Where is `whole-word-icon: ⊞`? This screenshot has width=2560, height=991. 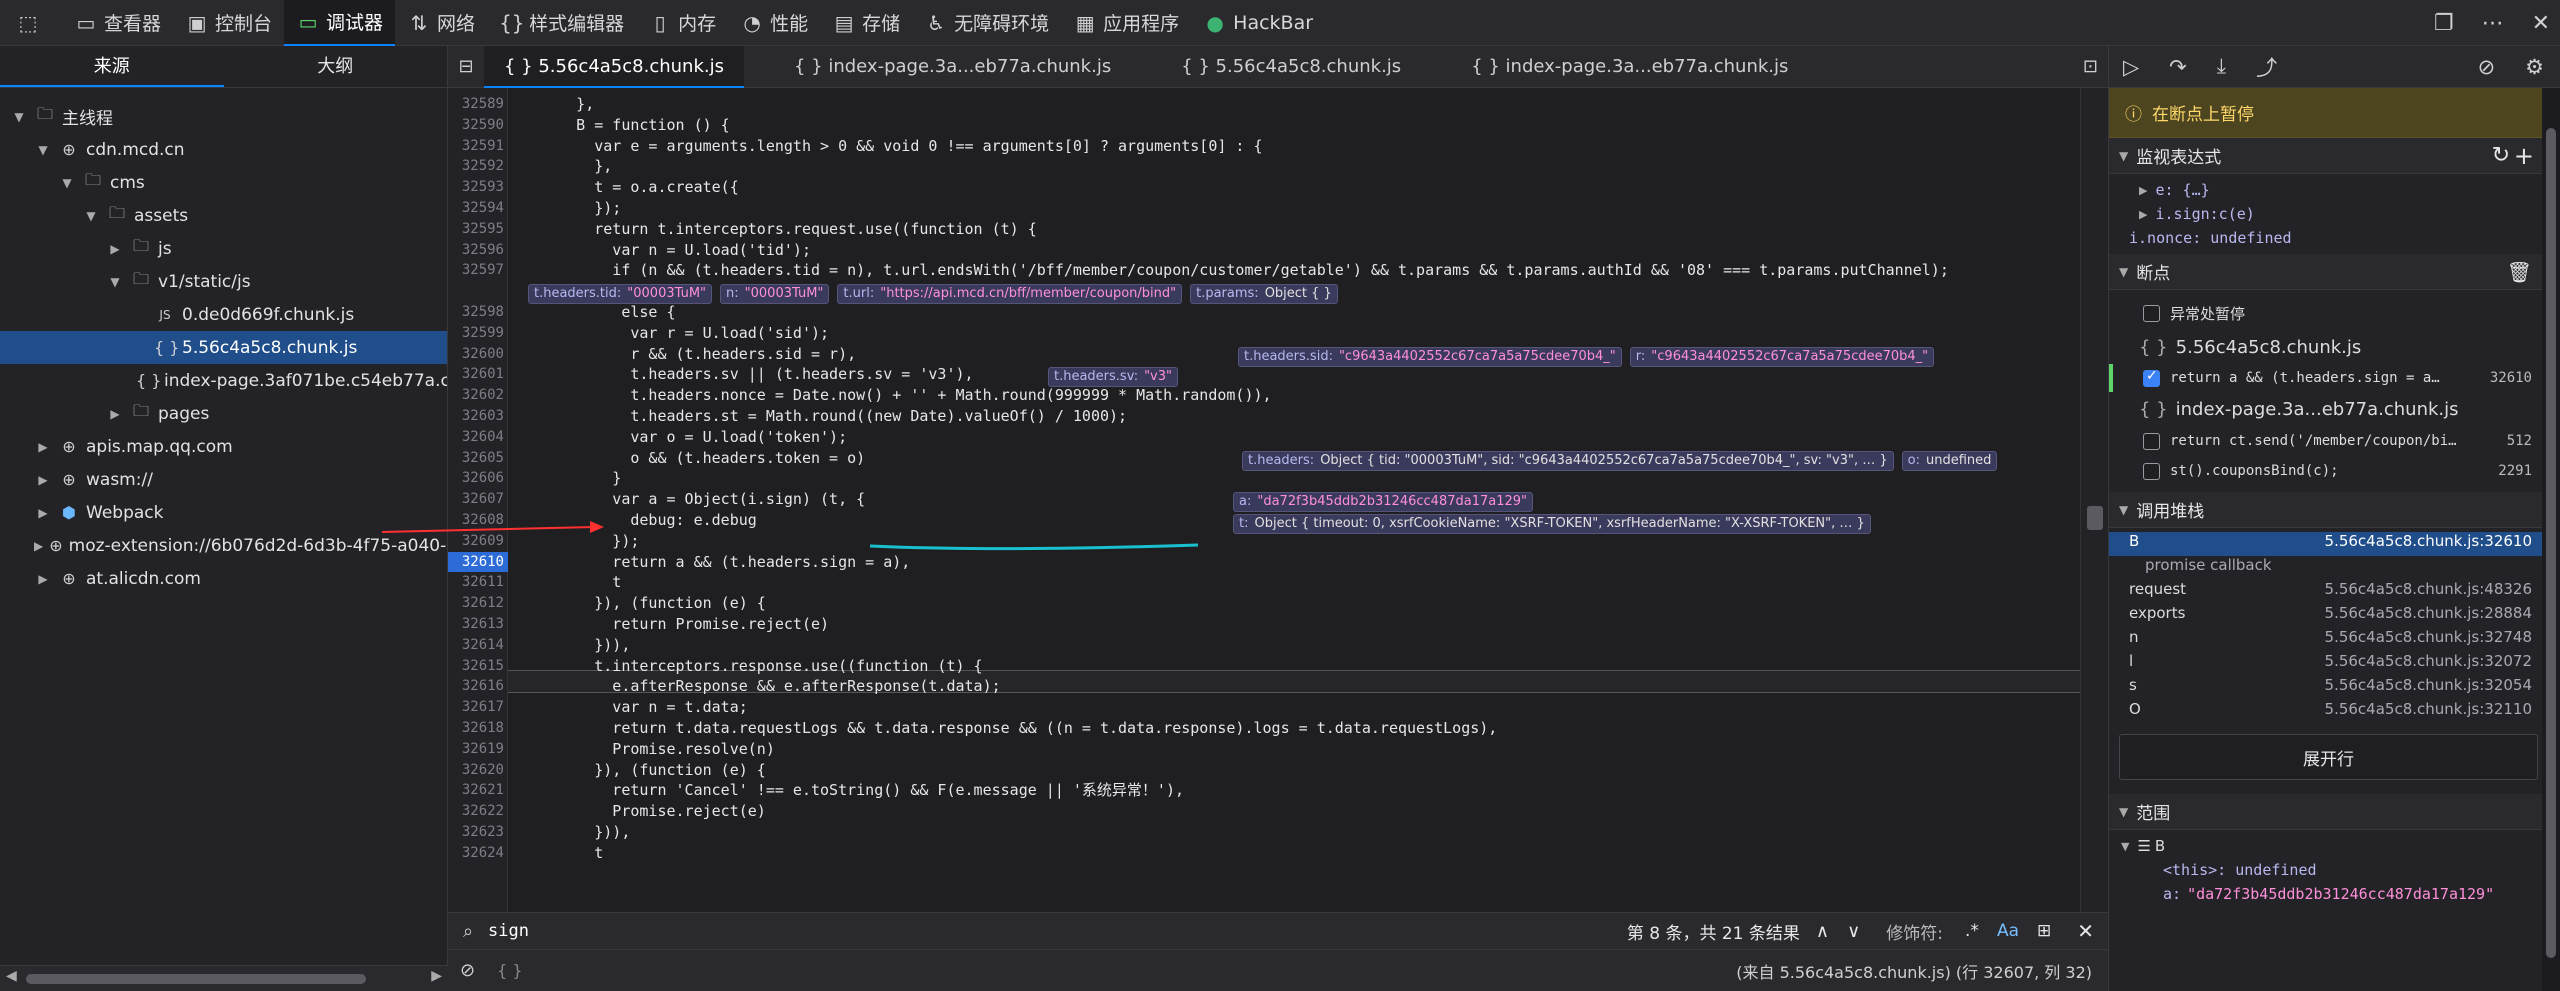
whole-word-icon: ⊞ is located at coordinates (2044, 931).